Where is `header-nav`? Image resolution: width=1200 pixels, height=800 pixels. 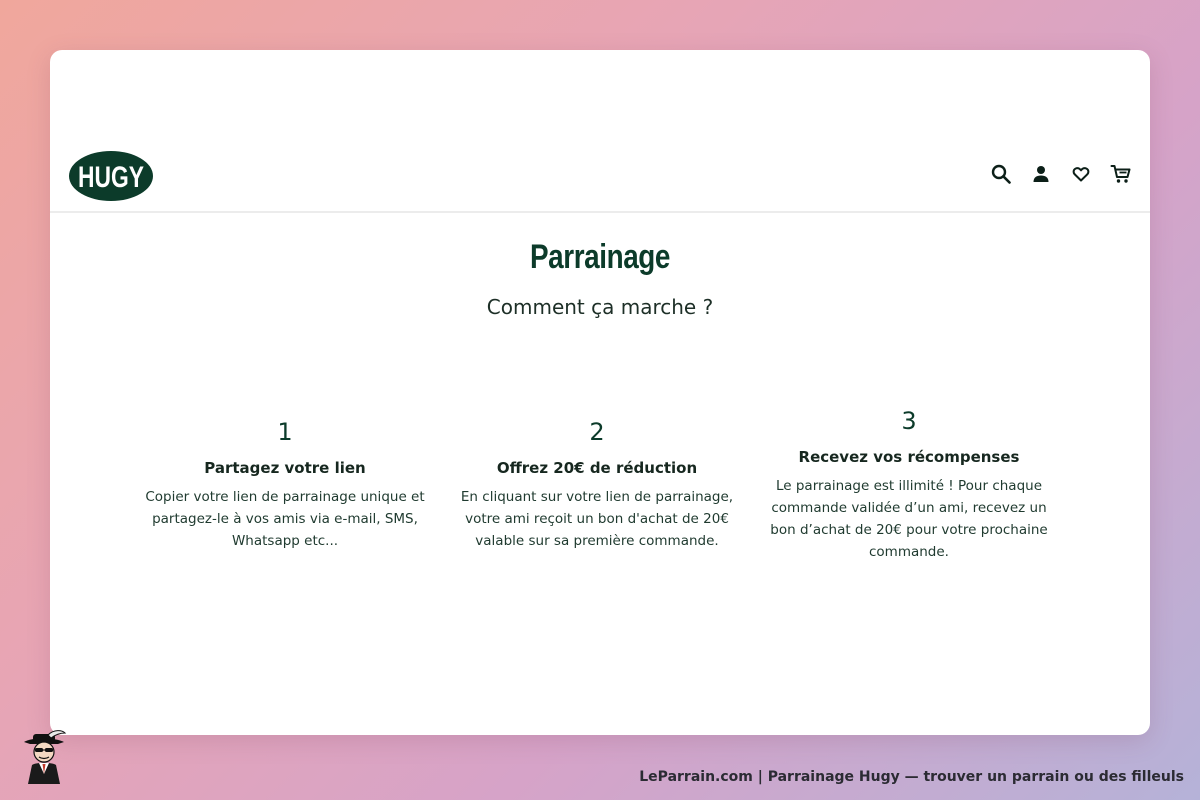
header-nav is located at coordinates (1061, 174).